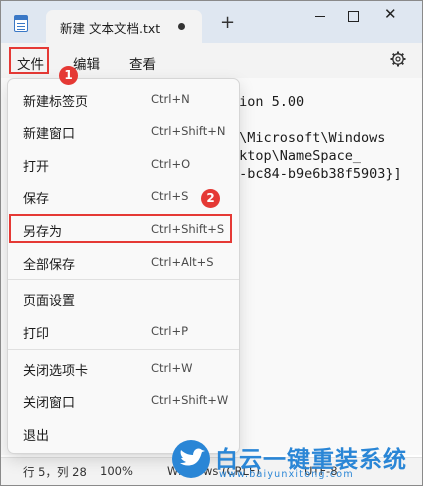 The image size is (423, 486). What do you see at coordinates (390, 14) in the screenshot?
I see `close-icon: ✕` at bounding box center [390, 14].